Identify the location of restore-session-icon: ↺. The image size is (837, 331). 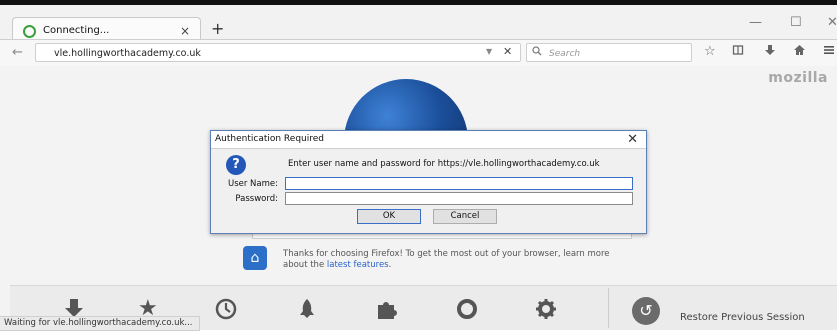
(646, 311).